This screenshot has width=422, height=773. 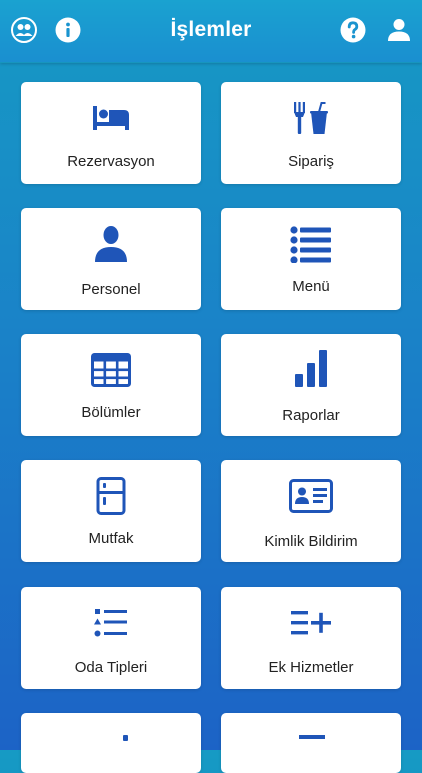 What do you see at coordinates (111, 133) in the screenshot?
I see `menu-card-rezervasyon: Rezervasyon` at bounding box center [111, 133].